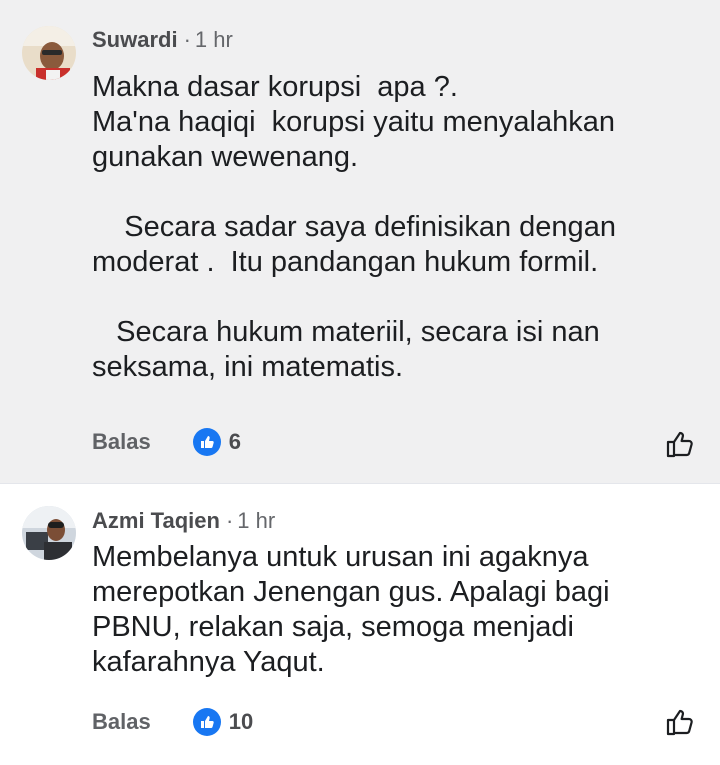 The image size is (720, 765). I want to click on comment-line: Secara sadar saya definisikan dengan, so click(354, 227).